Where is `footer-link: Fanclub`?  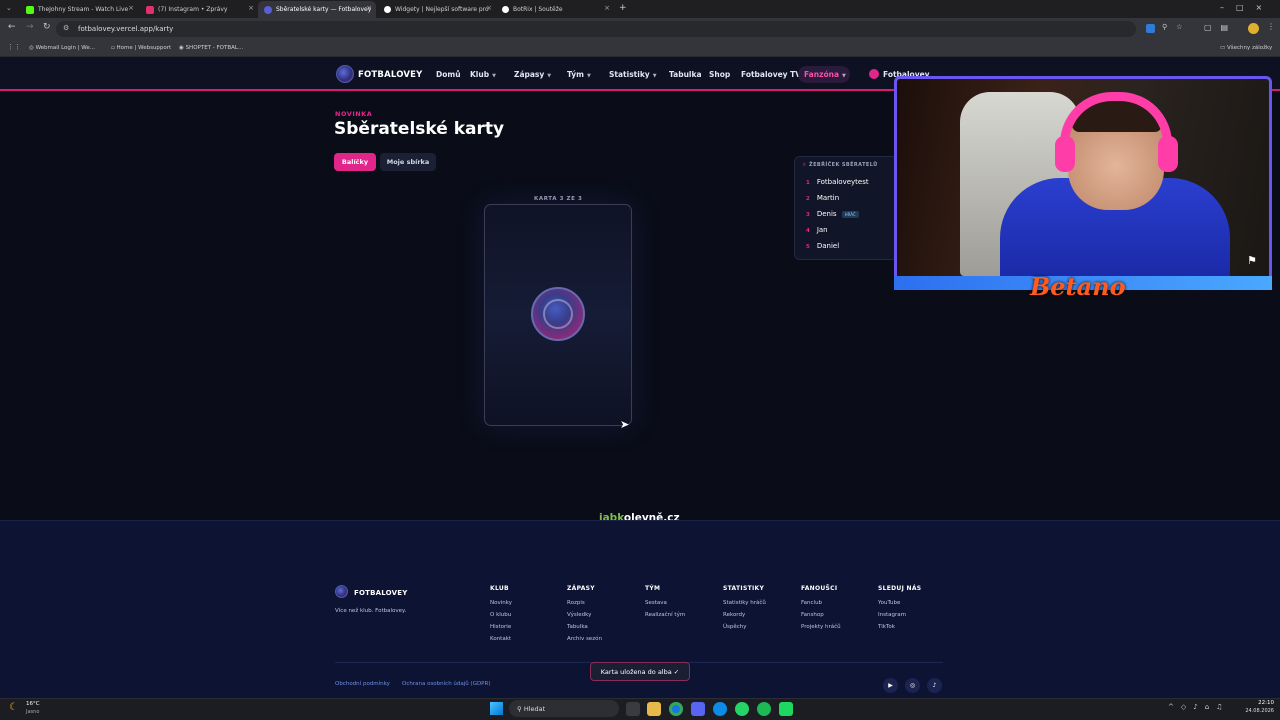
footer-link: Fanclub is located at coordinates (811, 603).